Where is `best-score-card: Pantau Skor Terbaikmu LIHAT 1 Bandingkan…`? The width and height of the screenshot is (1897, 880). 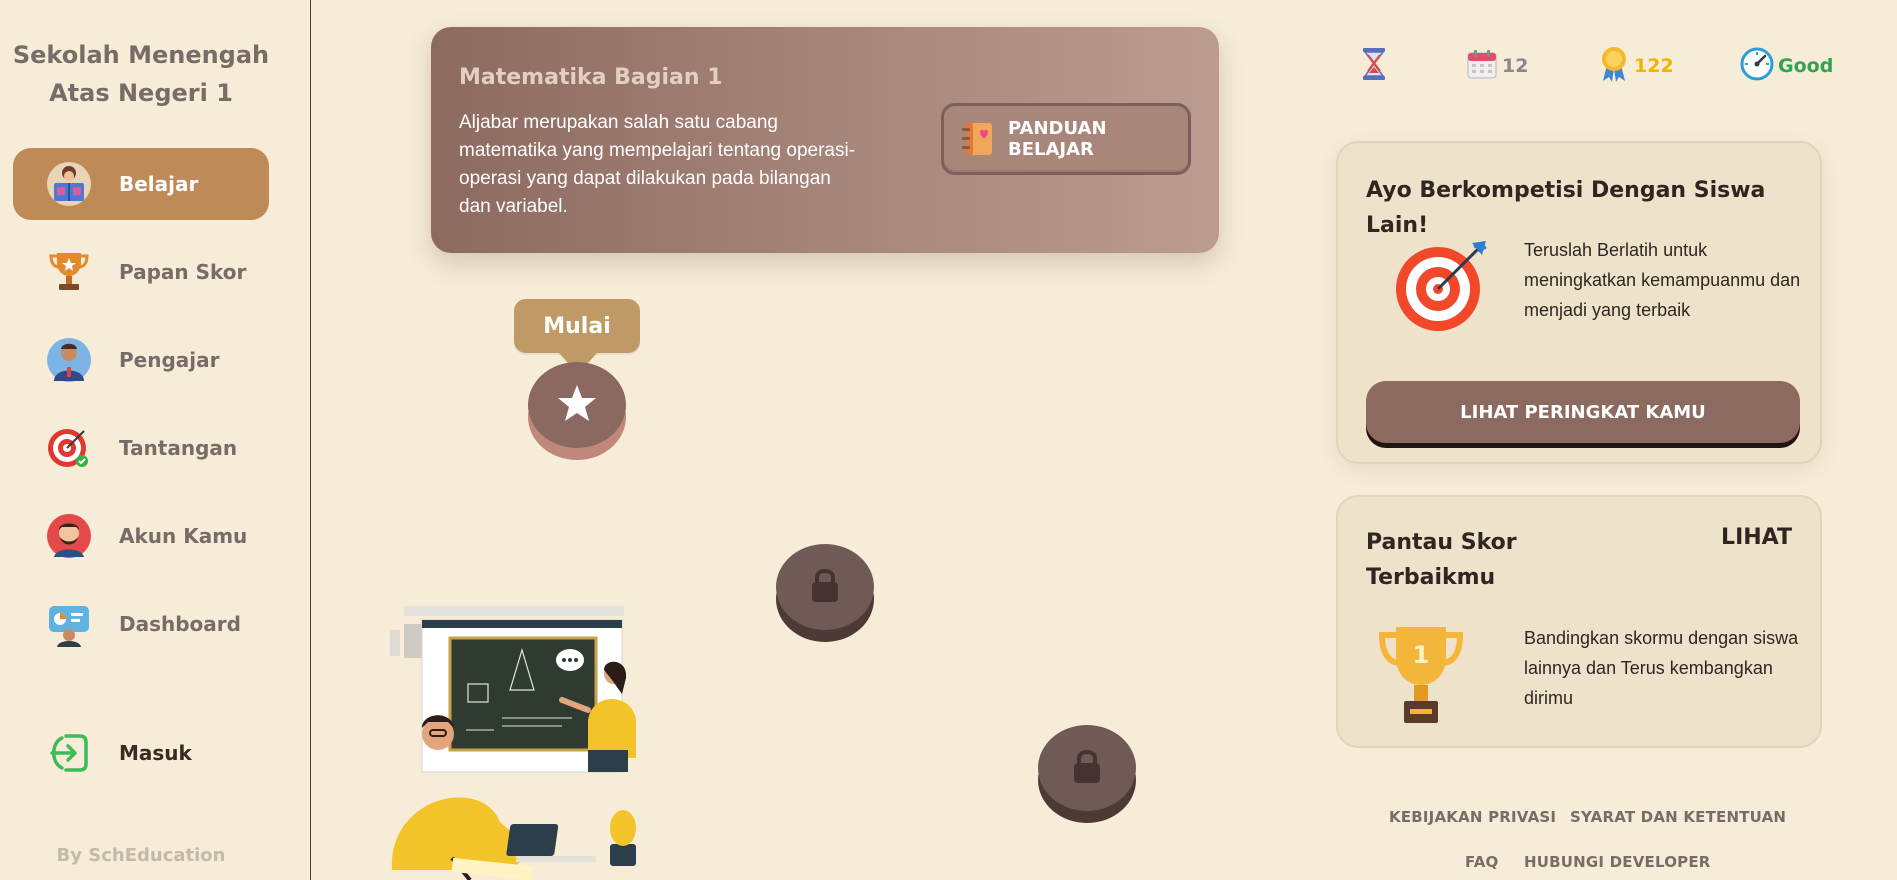 best-score-card: Pantau Skor Terbaikmu LIHAT 1 Bandingkan… is located at coordinates (1579, 621).